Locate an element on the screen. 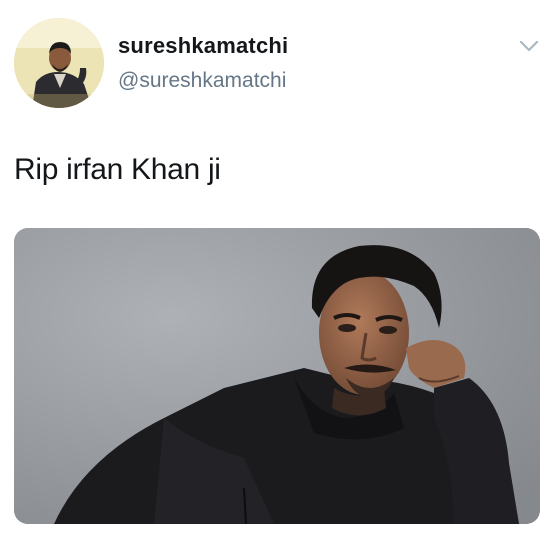  display-name: sureshkamatchi is located at coordinates (203, 46).